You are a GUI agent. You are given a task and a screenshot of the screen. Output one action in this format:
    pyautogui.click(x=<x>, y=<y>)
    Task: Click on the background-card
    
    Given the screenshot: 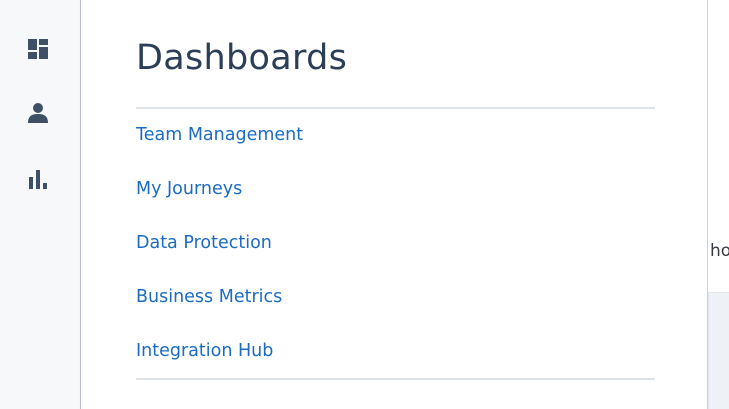 What is the action you would take?
    pyautogui.click(x=718, y=350)
    